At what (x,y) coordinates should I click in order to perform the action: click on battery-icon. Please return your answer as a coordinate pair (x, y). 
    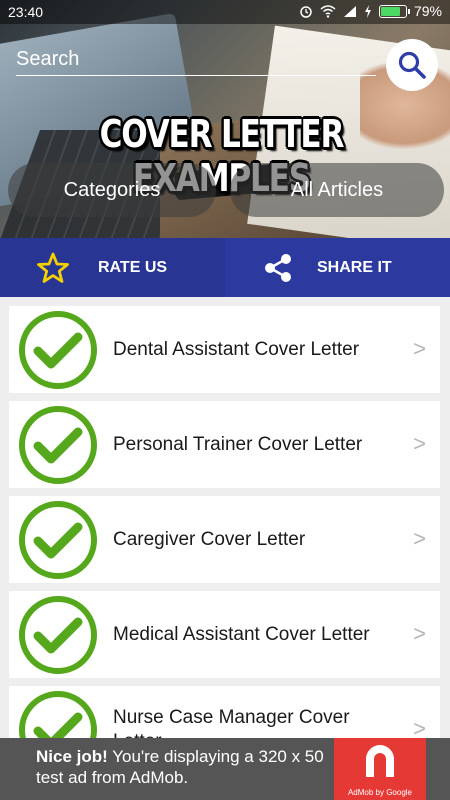
    Looking at the image, I should click on (394, 11).